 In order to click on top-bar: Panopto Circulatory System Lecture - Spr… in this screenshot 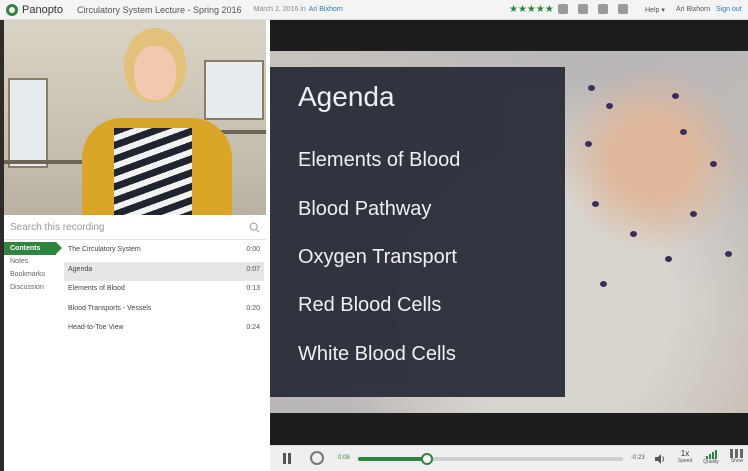, I will do `click(374, 10)`.